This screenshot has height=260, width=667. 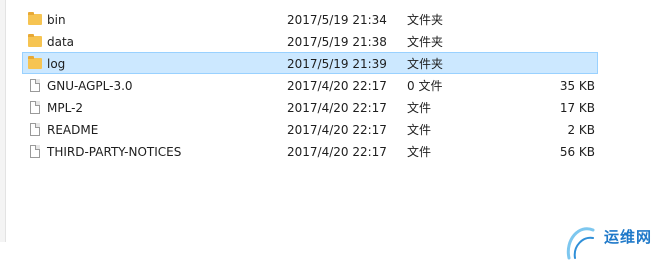 What do you see at coordinates (3, 121) in the screenshot?
I see `window-left-edge` at bounding box center [3, 121].